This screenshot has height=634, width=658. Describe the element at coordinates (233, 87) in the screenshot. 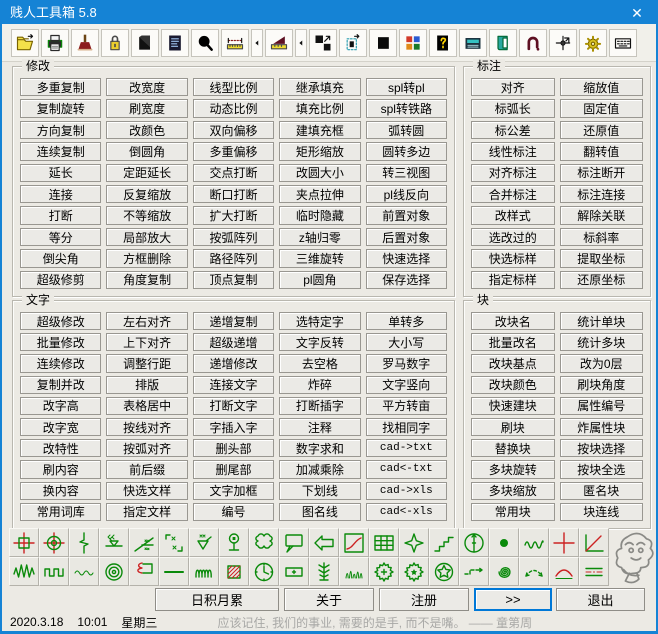

I see `modify-tool-button: 线型比例` at that location.